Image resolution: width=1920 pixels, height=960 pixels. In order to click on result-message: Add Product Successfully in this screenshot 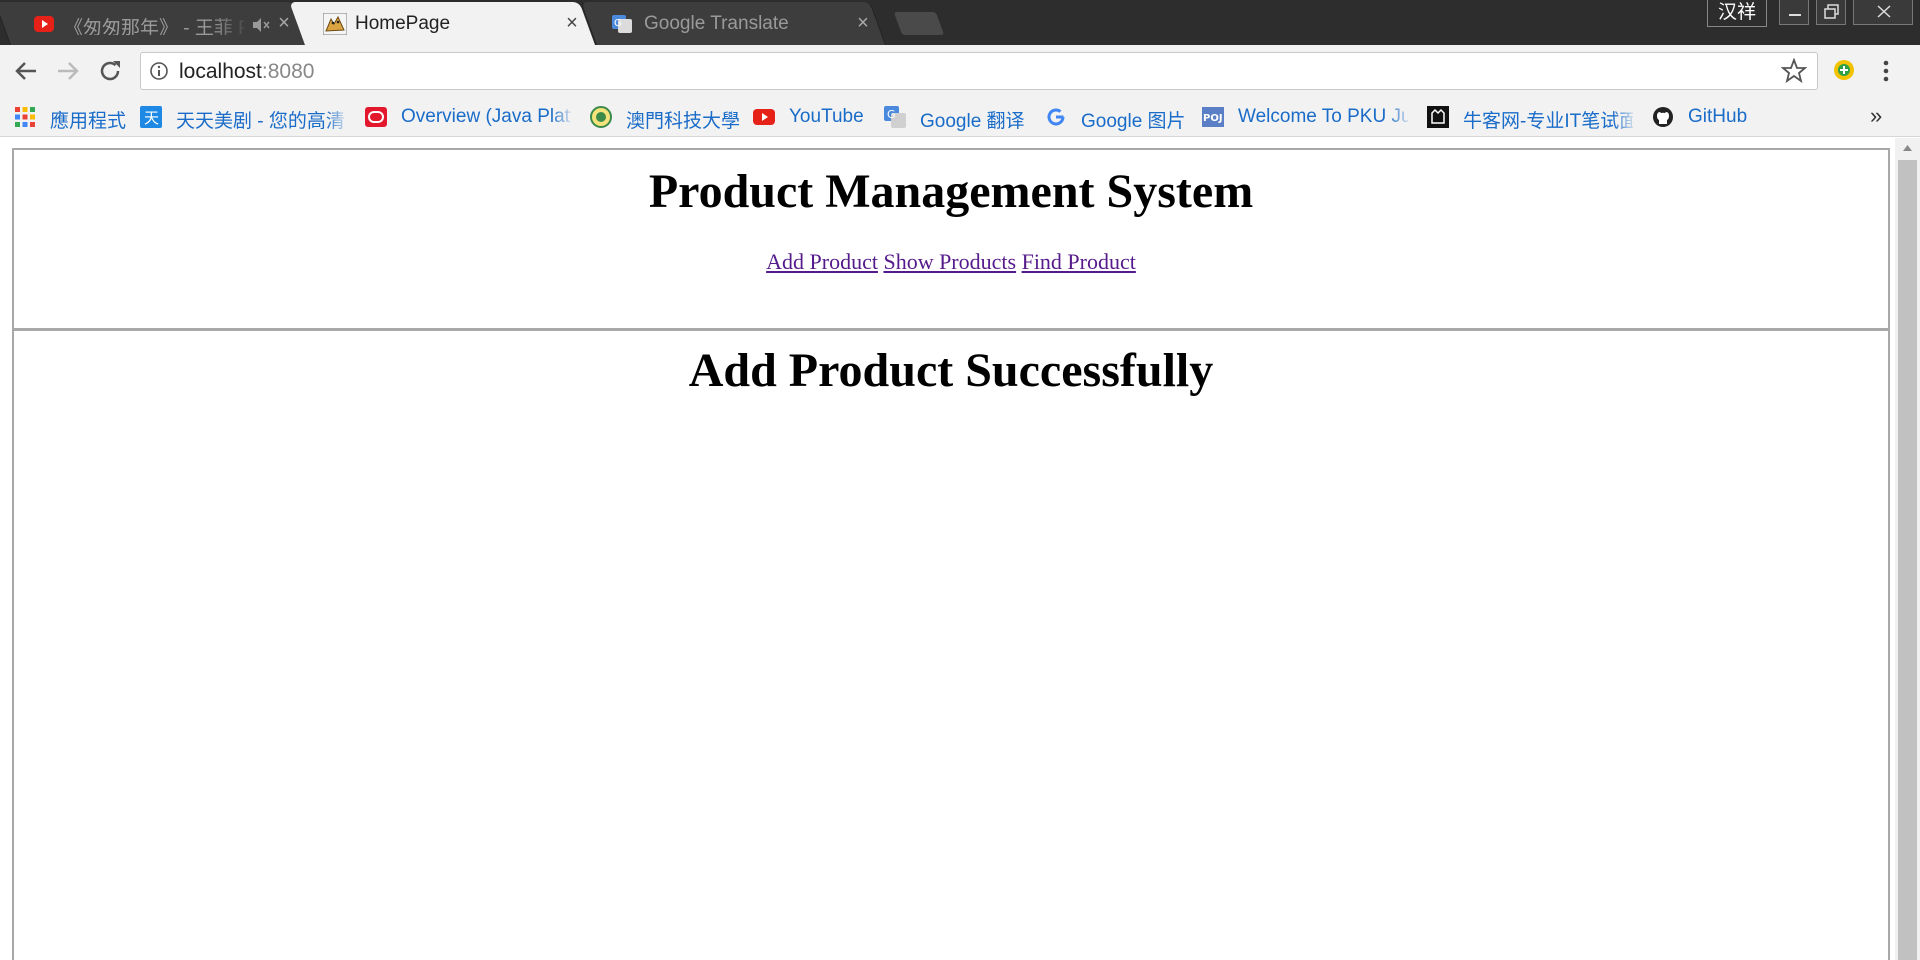, I will do `click(951, 370)`.